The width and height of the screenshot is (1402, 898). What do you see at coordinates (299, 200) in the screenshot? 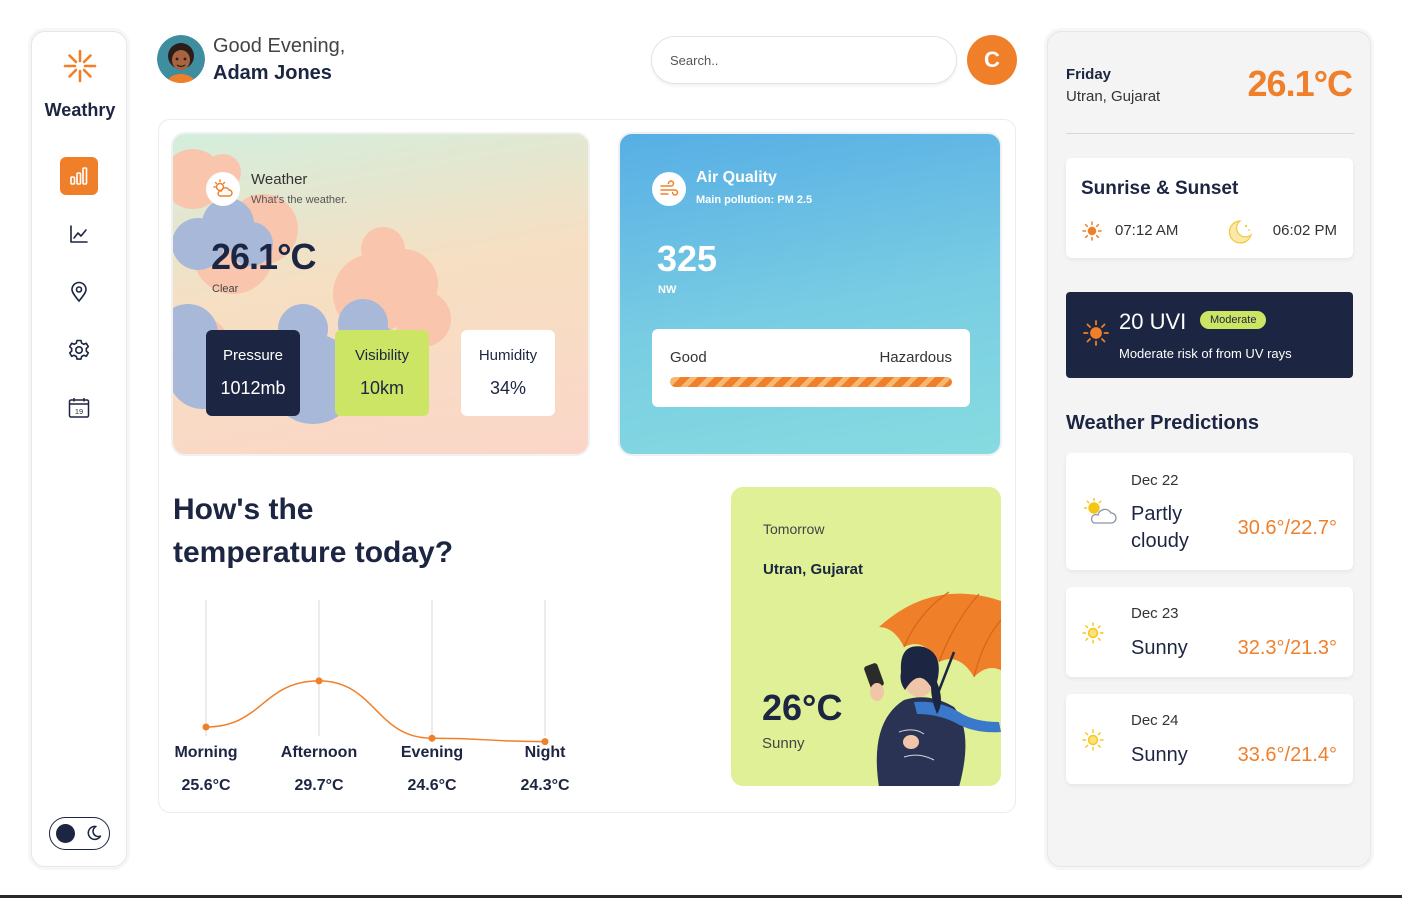
I see `weather-subtitle: What's the weather.` at bounding box center [299, 200].